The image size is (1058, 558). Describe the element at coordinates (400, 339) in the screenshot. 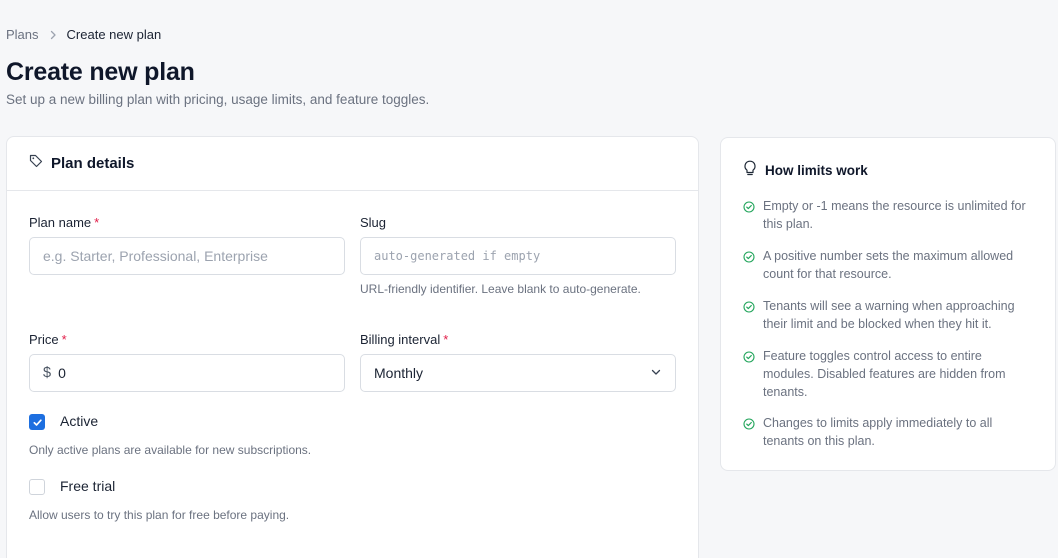

I see `billing-interval-label-text: Billing interval` at that location.